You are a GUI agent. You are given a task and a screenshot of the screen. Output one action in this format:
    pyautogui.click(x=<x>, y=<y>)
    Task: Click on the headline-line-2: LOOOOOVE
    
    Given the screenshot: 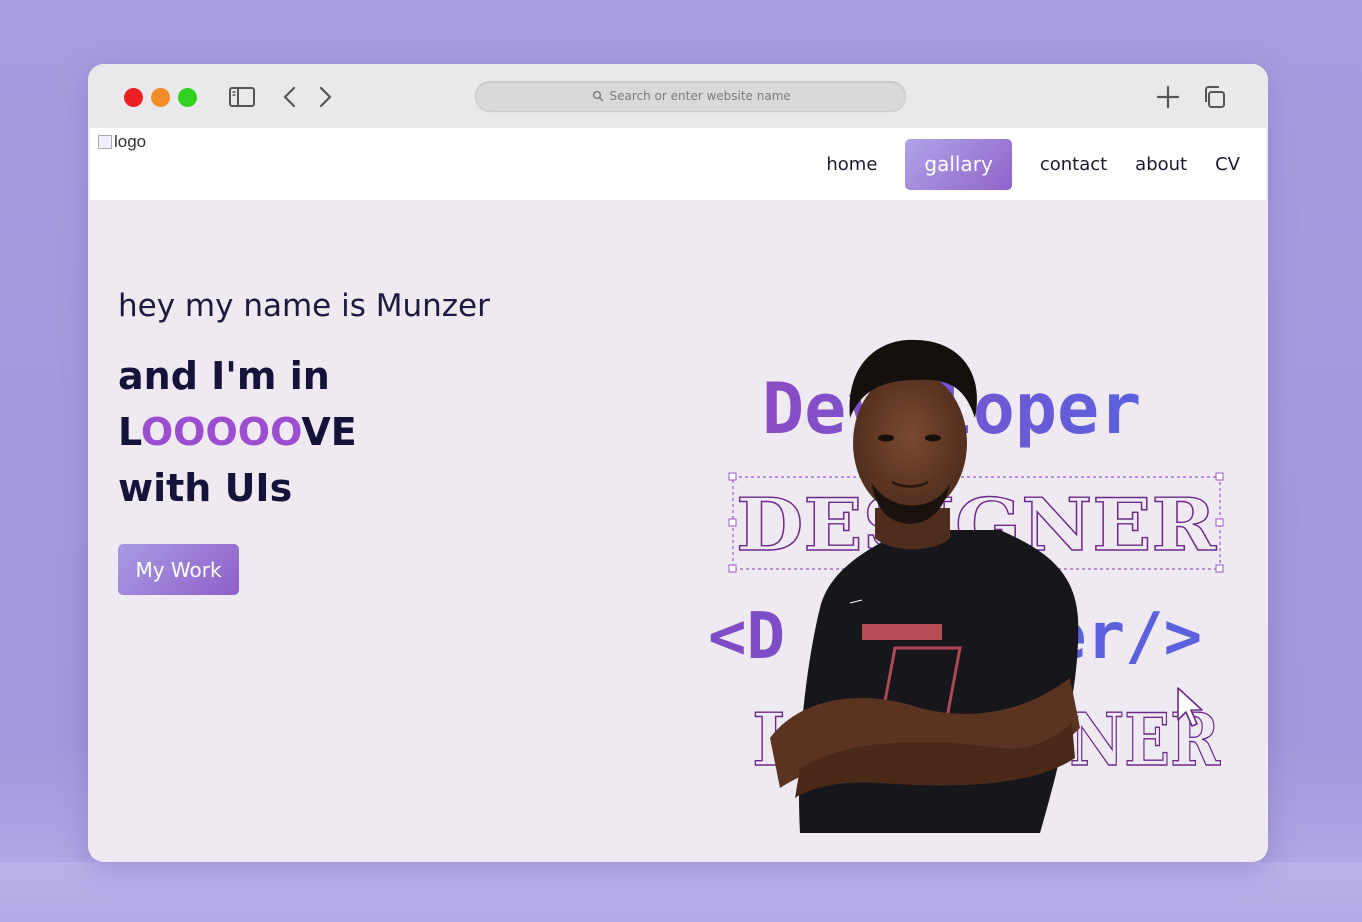 What is the action you would take?
    pyautogui.click(x=237, y=432)
    